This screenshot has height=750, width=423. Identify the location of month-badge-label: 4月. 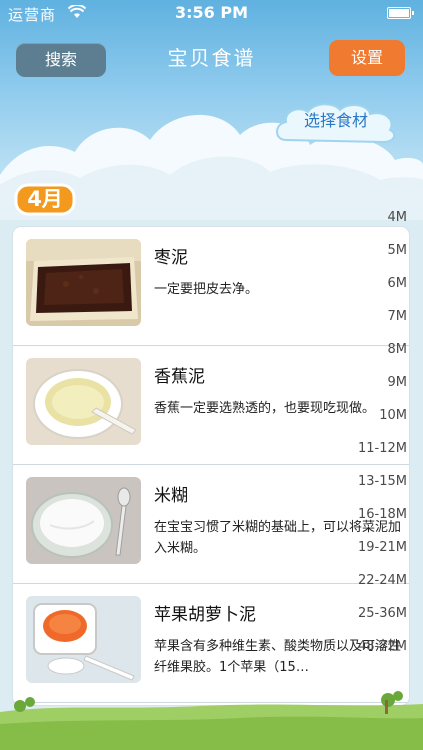
(45, 199).